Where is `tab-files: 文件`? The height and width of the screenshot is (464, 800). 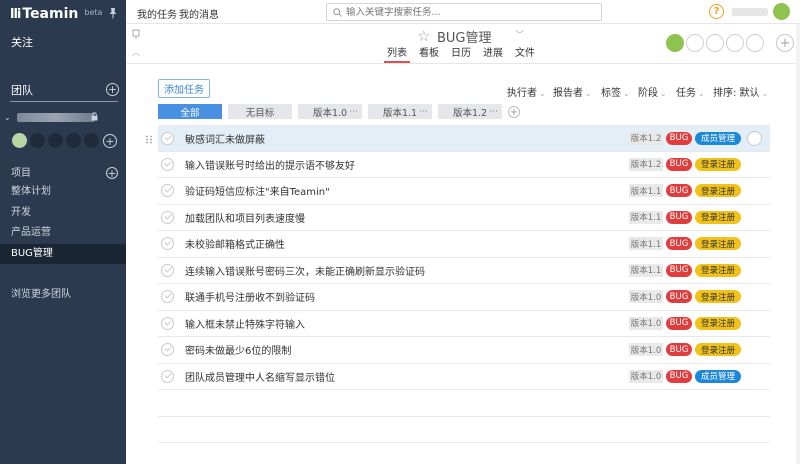
tab-files: 文件 is located at coordinates (525, 51).